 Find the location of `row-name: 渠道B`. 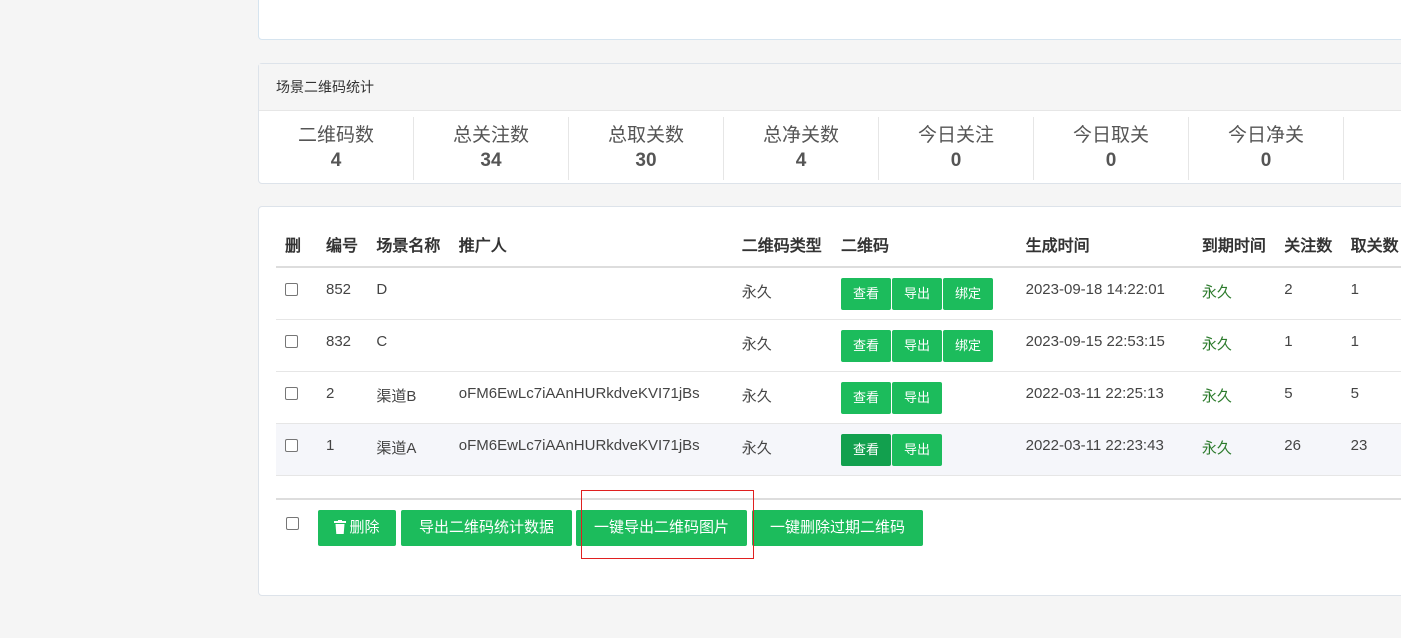

row-name: 渠道B is located at coordinates (409, 397).